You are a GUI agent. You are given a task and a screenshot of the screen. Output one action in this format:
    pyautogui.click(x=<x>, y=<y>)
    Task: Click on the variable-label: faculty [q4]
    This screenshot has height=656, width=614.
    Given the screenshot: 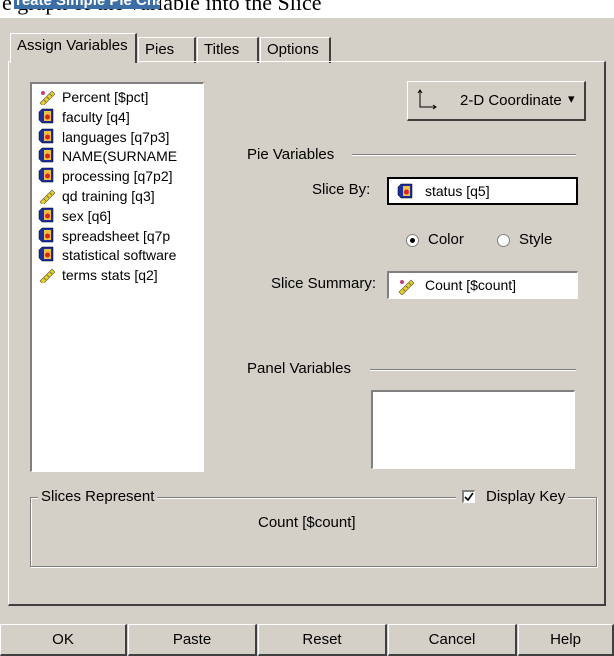 What is the action you would take?
    pyautogui.click(x=96, y=116)
    